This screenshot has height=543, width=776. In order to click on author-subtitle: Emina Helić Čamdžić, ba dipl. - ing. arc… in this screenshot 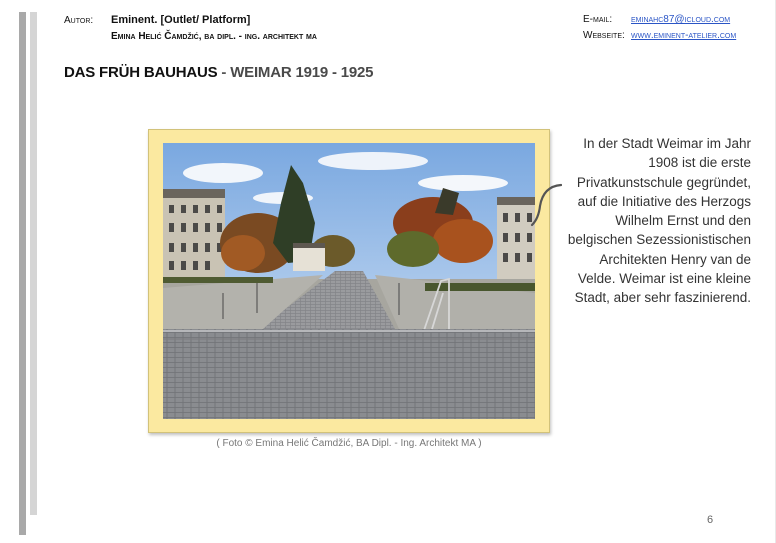, I will do `click(214, 36)`.